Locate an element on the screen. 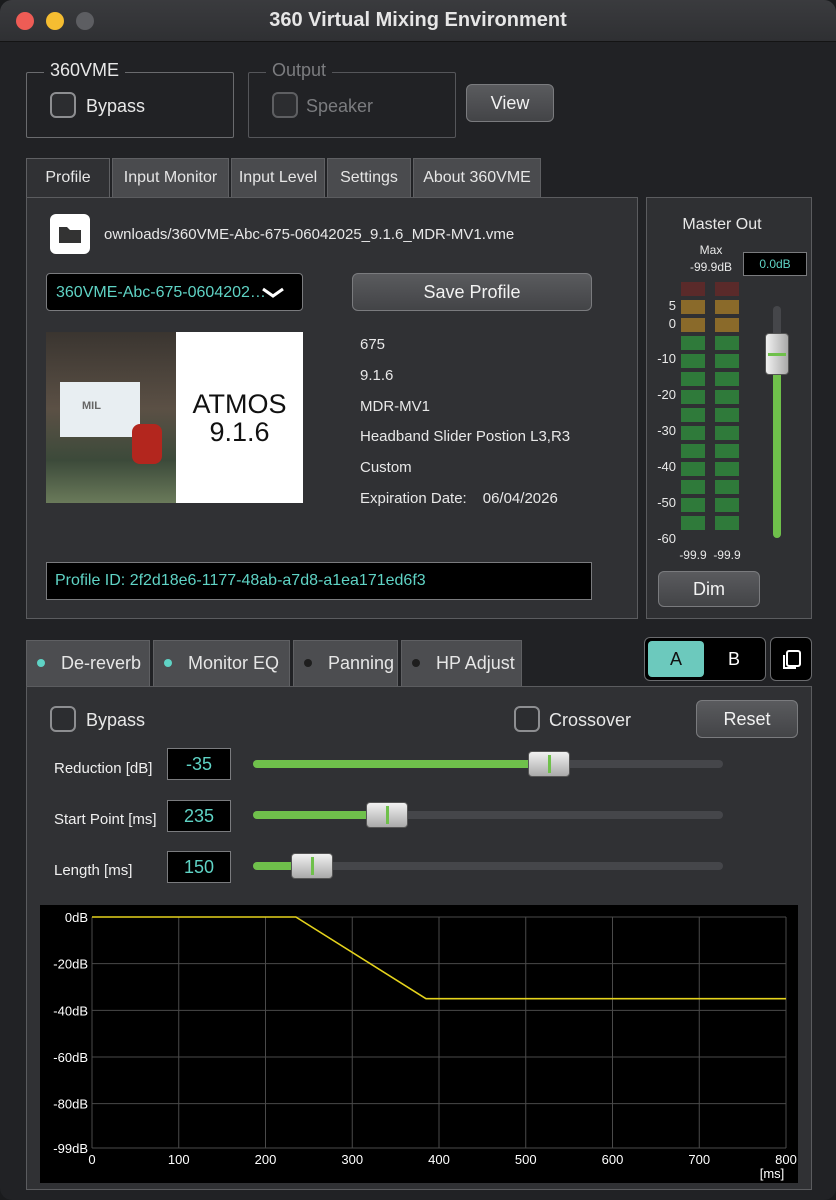 This screenshot has height=1200, width=836. length-slider-thumb is located at coordinates (311, 866).